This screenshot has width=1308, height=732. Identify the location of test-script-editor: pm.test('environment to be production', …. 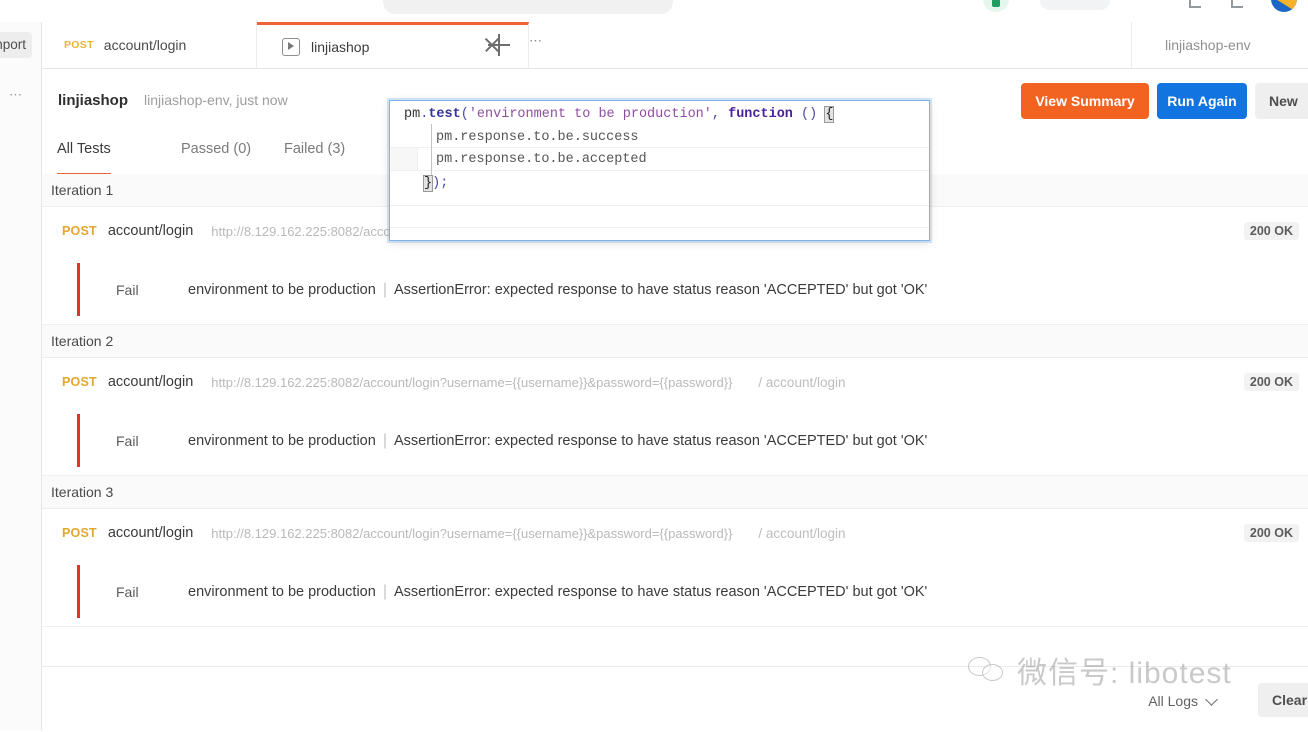
(659, 170).